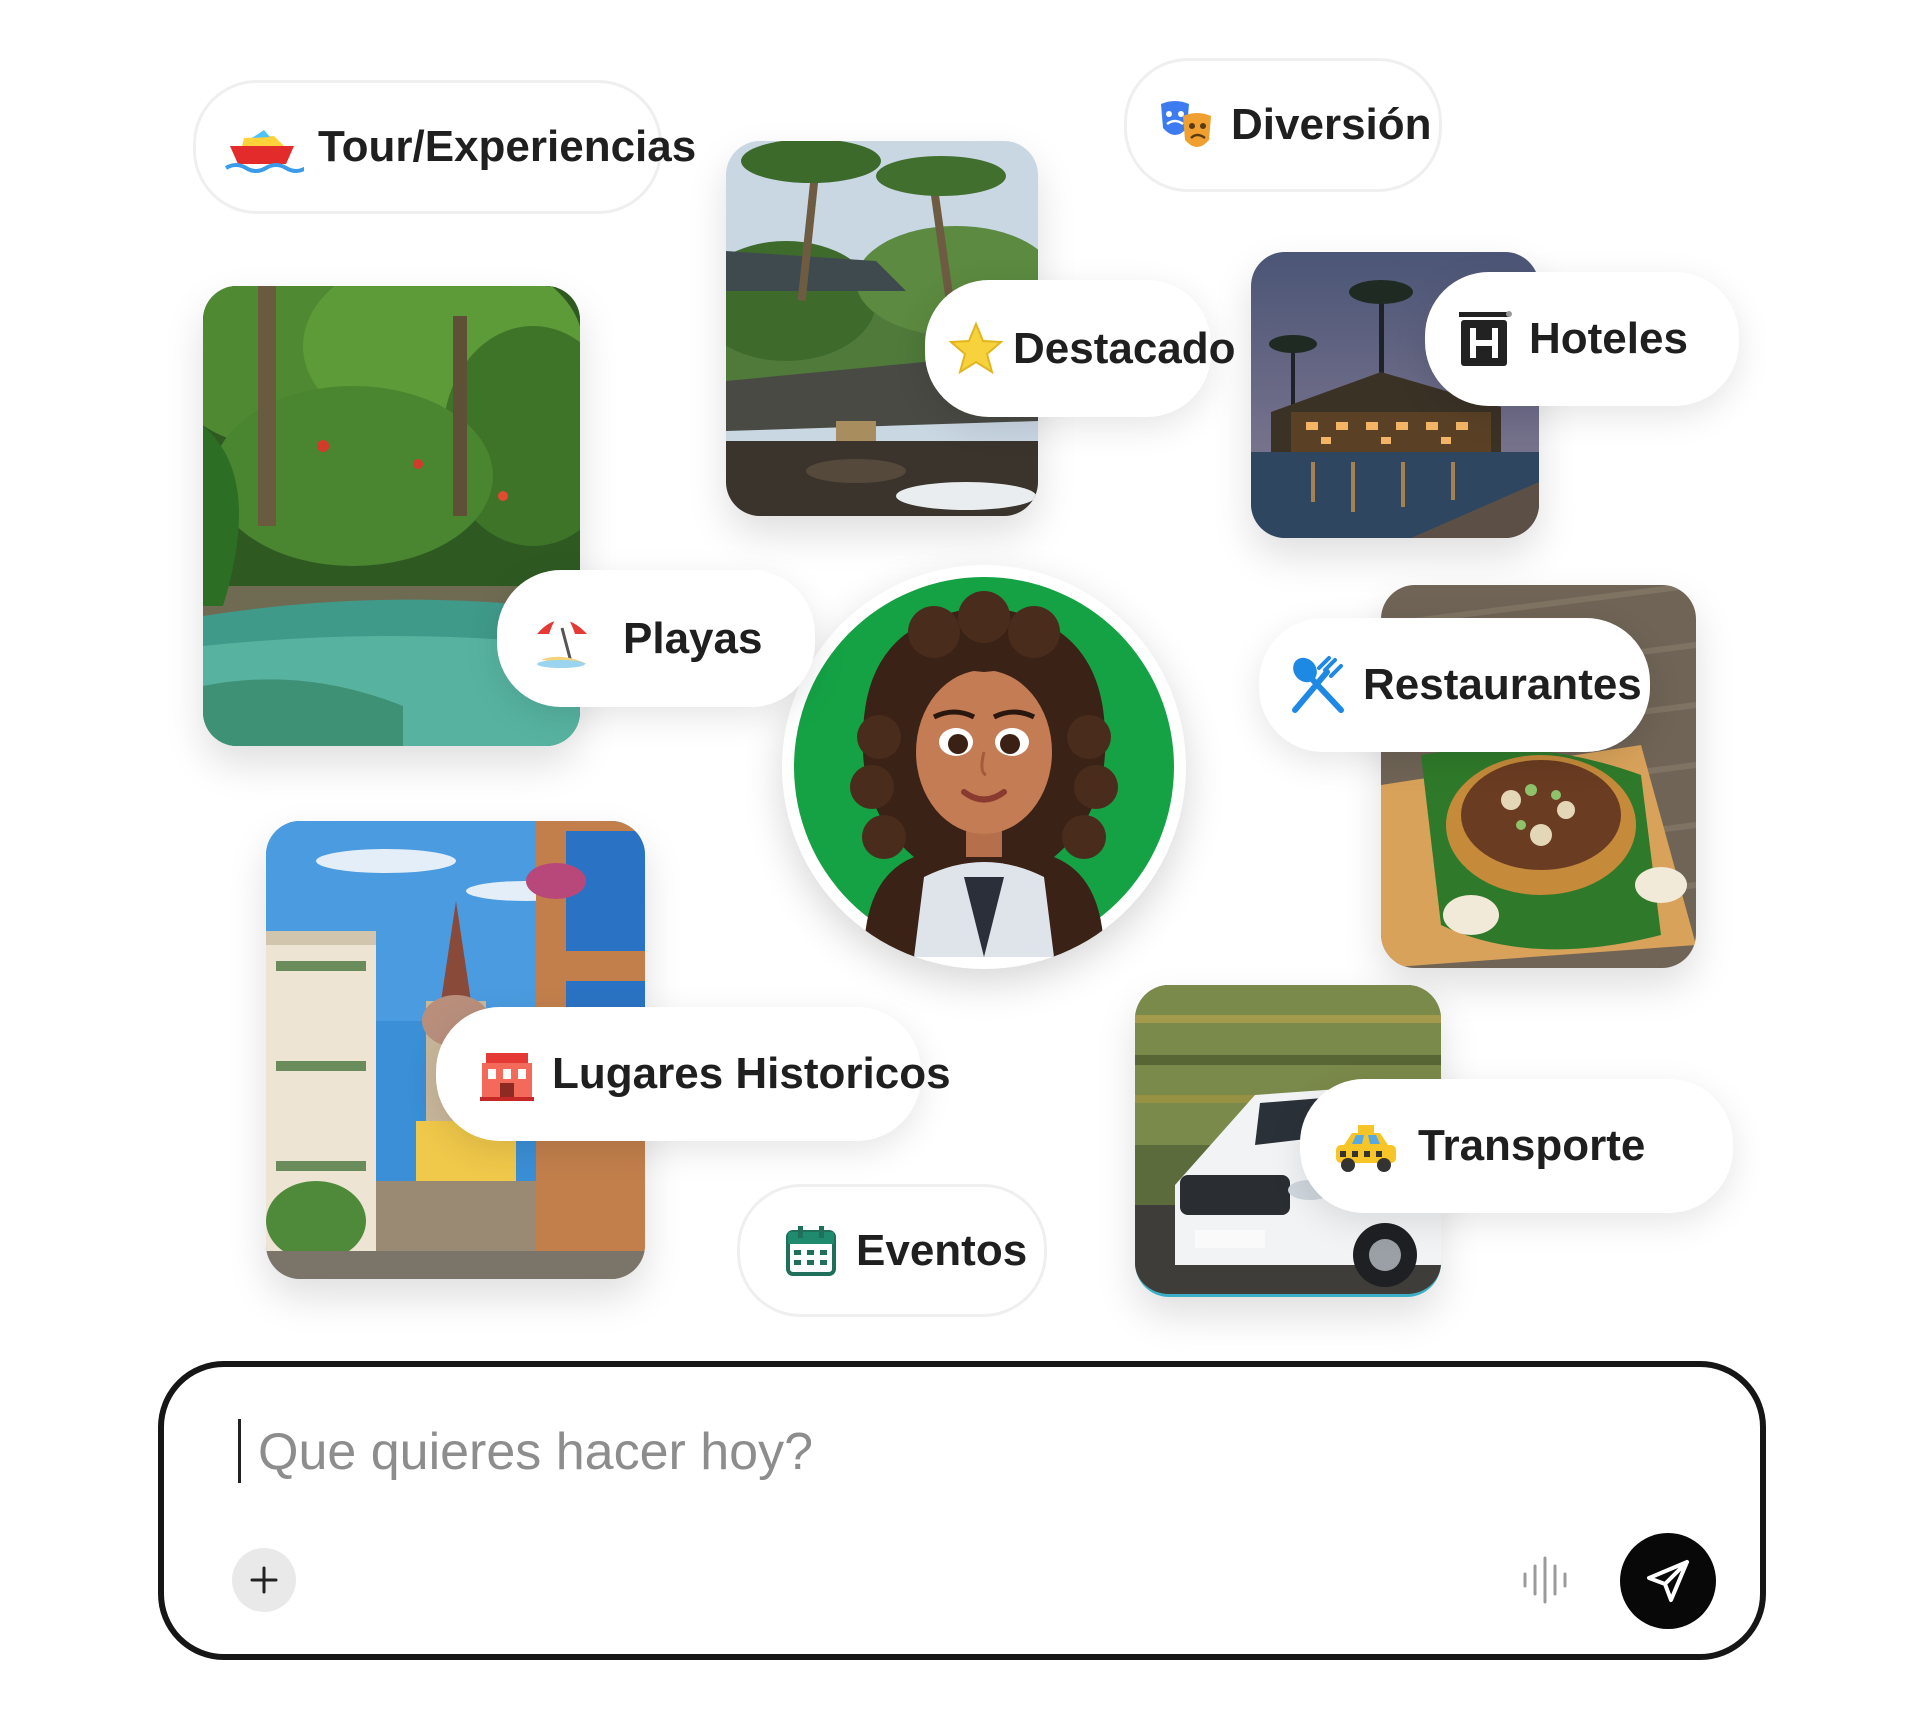 This screenshot has height=1709, width=1920. I want to click on send-button, so click(1668, 1581).